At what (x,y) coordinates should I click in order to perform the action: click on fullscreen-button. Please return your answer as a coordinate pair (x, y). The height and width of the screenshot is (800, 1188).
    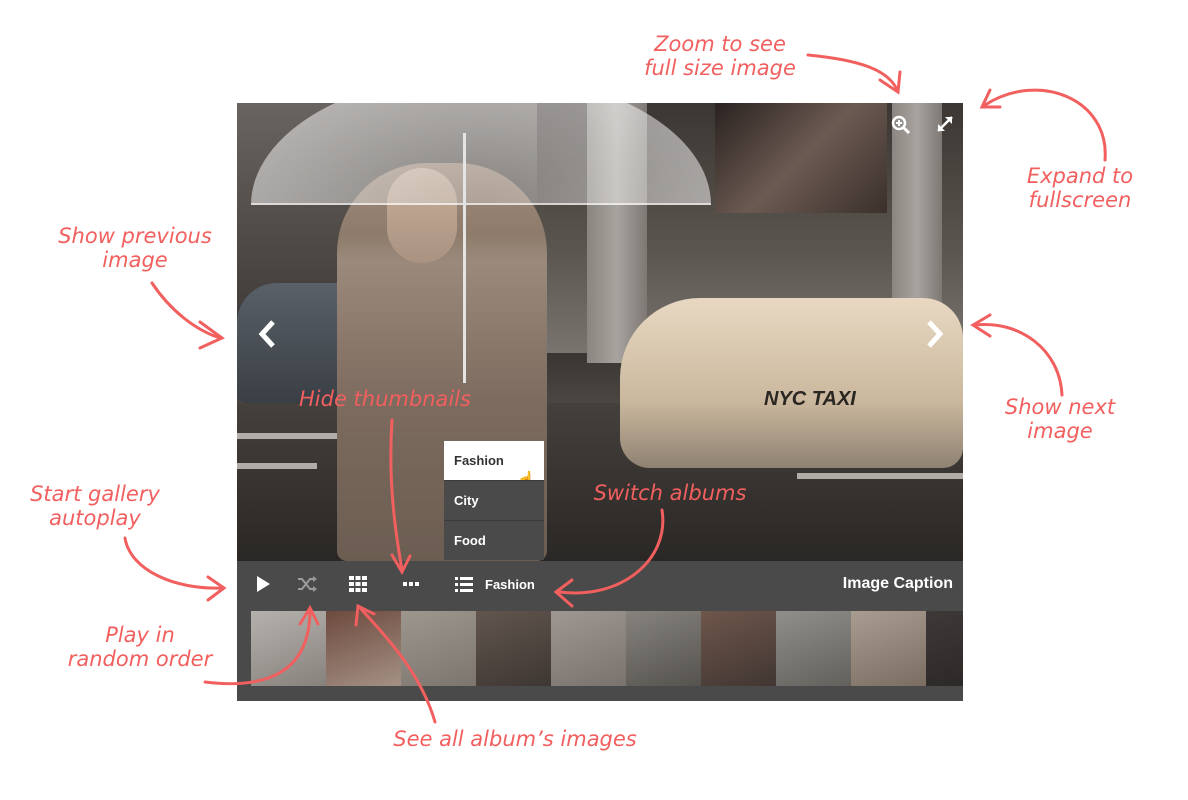
    Looking at the image, I should click on (945, 126).